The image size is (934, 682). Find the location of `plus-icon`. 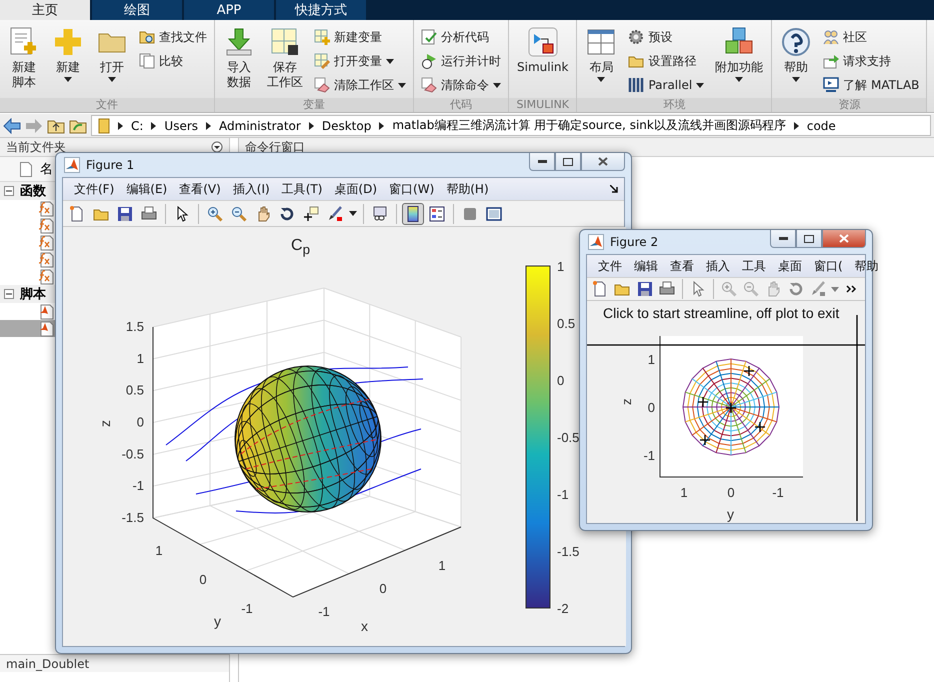

plus-icon is located at coordinates (68, 42).